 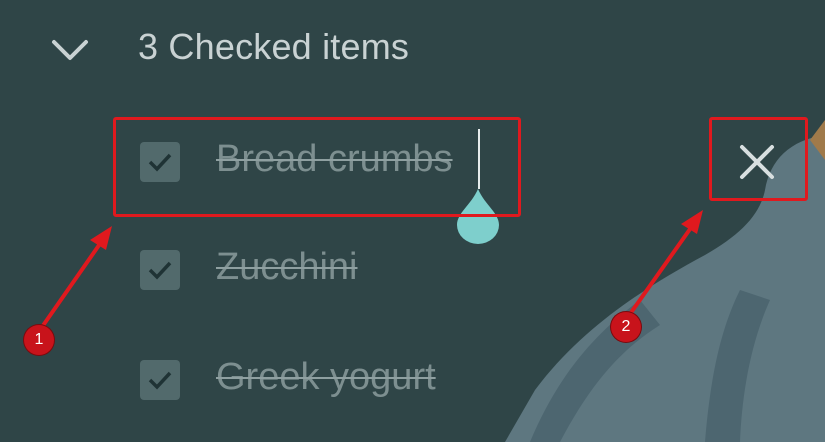 What do you see at coordinates (39, 340) in the screenshot?
I see `annotation-badge-1: 1` at bounding box center [39, 340].